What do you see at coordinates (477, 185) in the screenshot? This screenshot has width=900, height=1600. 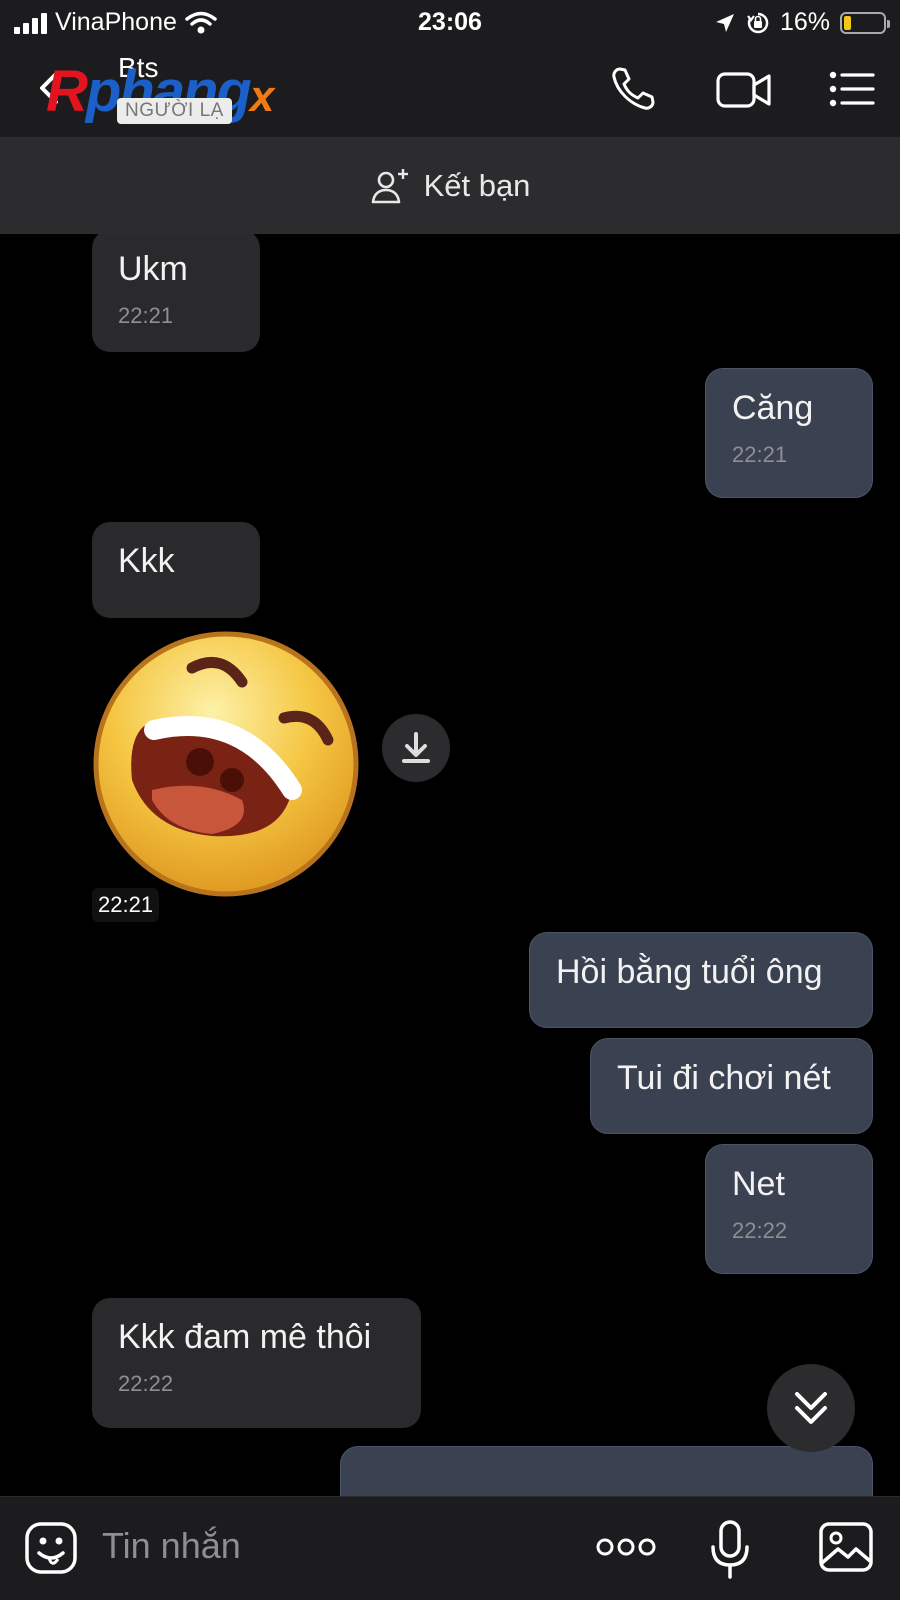 I see `add-friend-label: Kết bạn` at bounding box center [477, 185].